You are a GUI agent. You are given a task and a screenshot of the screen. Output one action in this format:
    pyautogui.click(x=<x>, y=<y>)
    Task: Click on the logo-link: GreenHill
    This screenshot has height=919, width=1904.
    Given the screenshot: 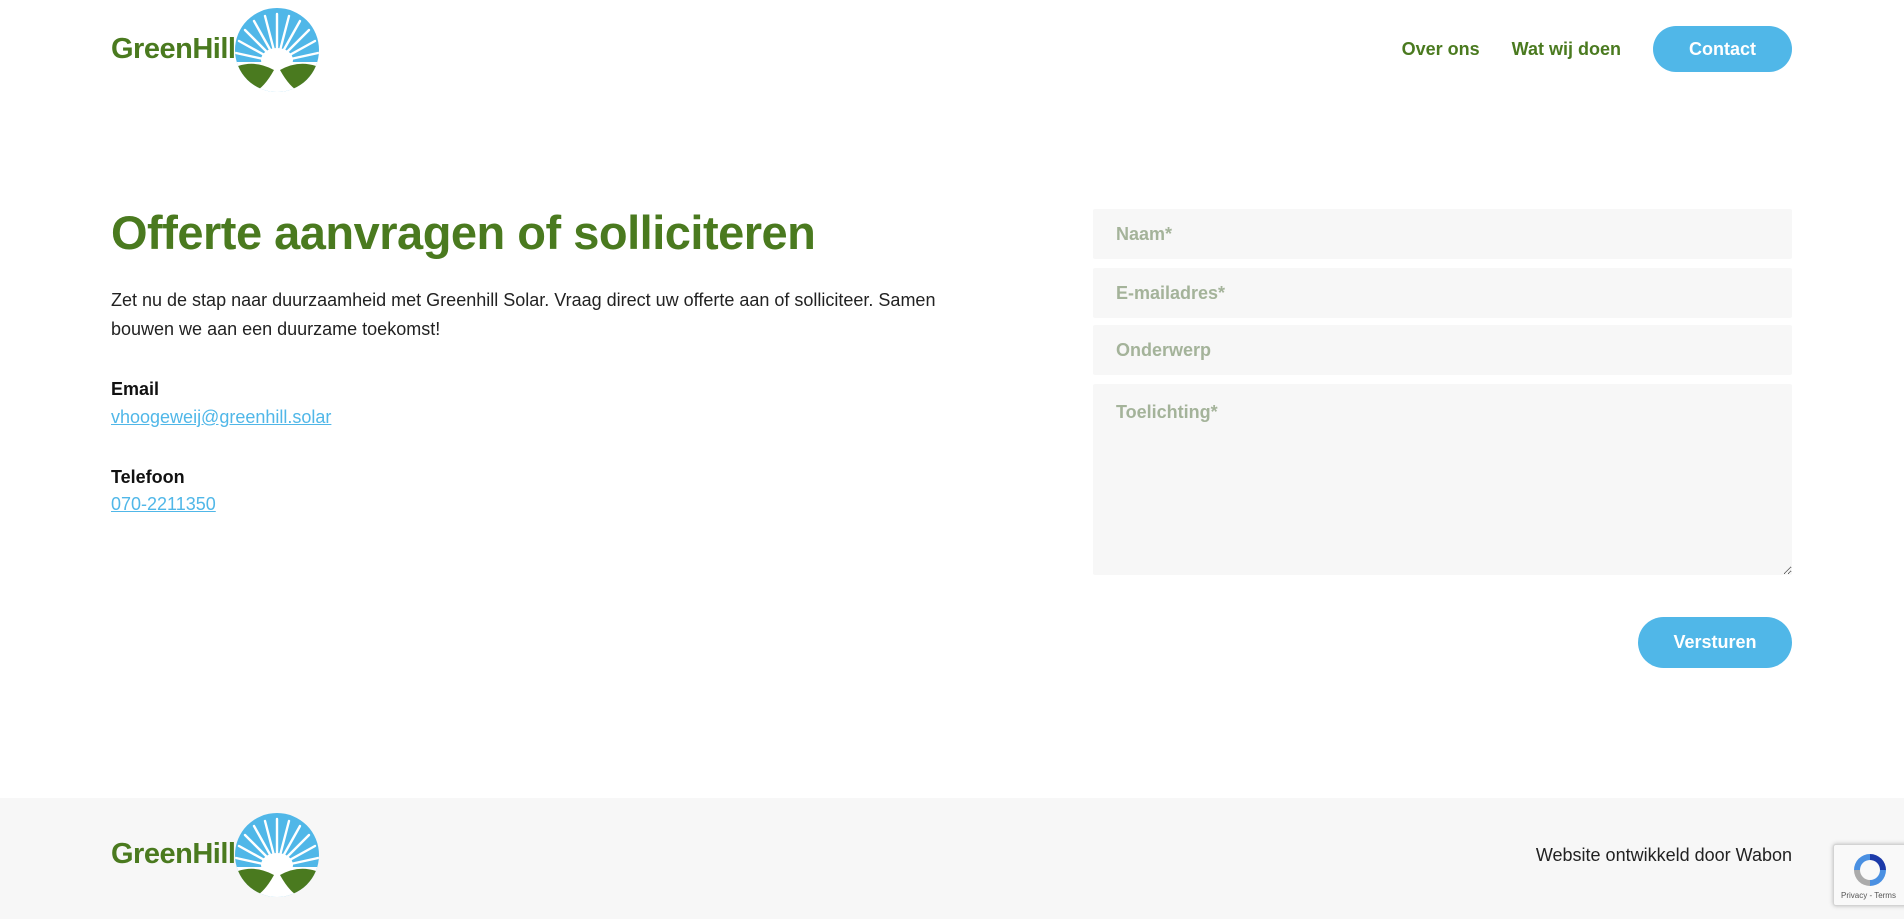 What is the action you would take?
    pyautogui.click(x=217, y=50)
    